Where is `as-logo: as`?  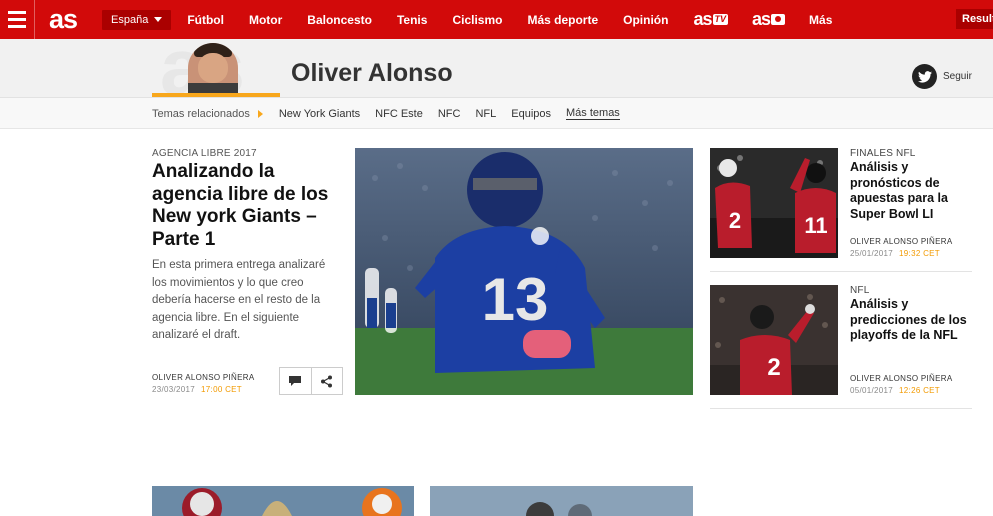 as-logo: as is located at coordinates (69, 19).